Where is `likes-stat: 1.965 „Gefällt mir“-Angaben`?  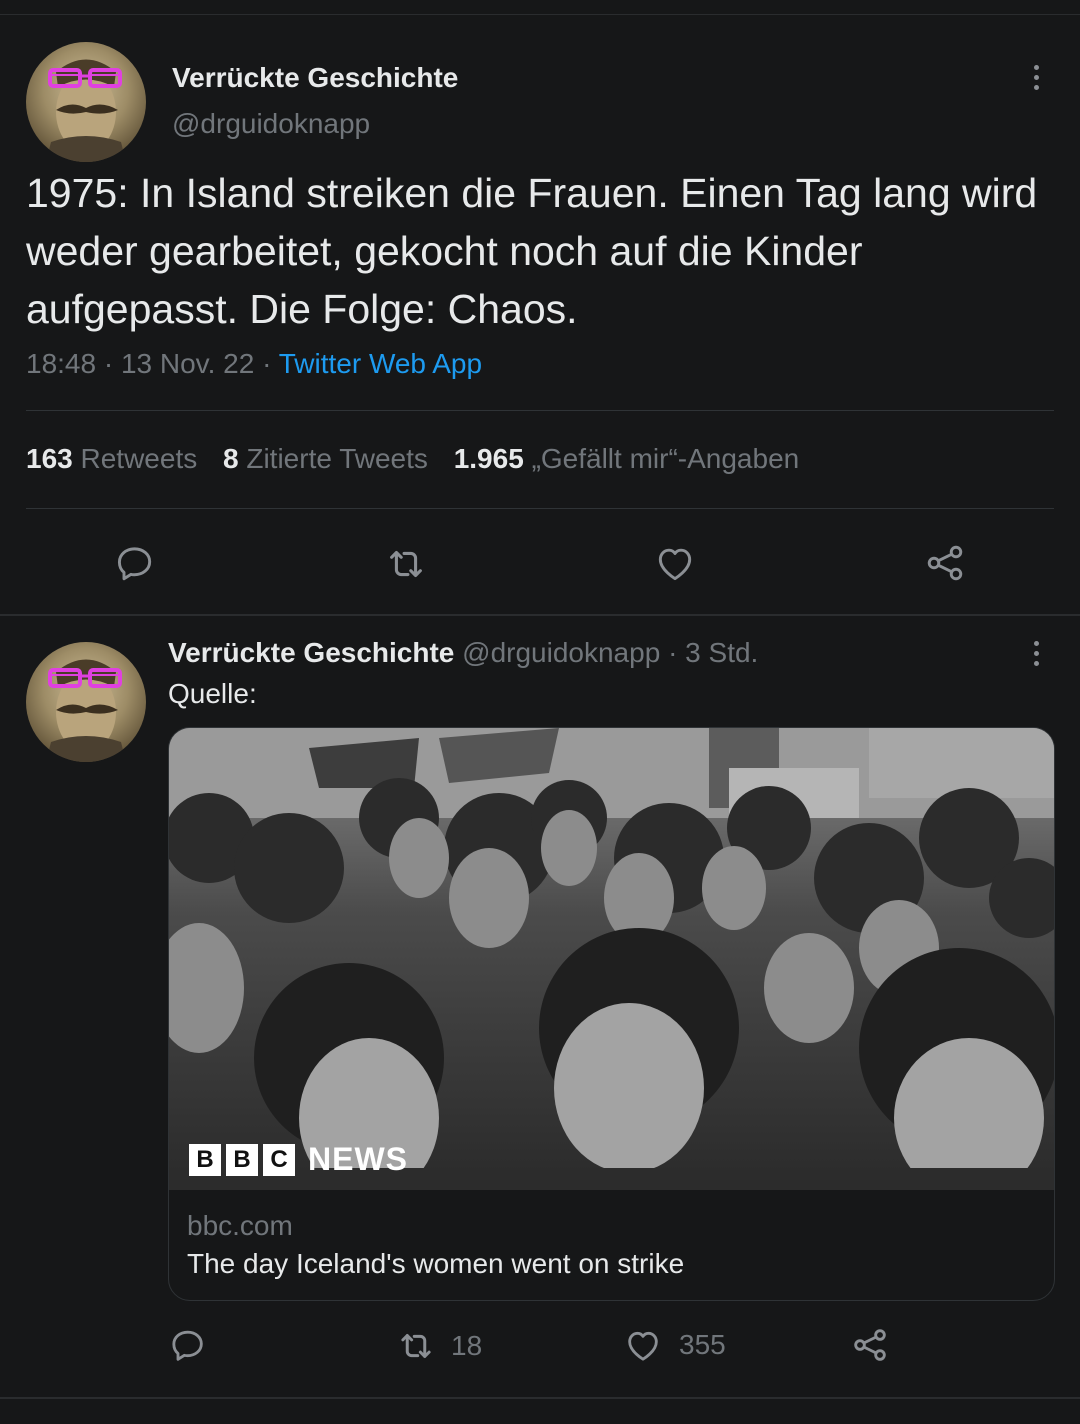 likes-stat: 1.965 „Gefällt mir“-Angaben is located at coordinates (627, 458).